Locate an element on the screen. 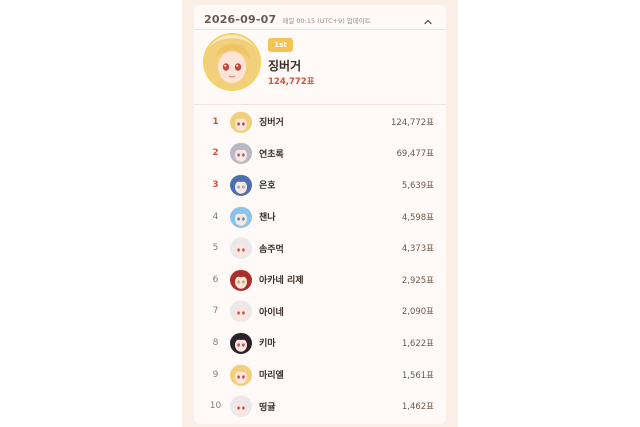 The height and width of the screenshot is (427, 640). vote-count: 4,373표 is located at coordinates (417, 249).